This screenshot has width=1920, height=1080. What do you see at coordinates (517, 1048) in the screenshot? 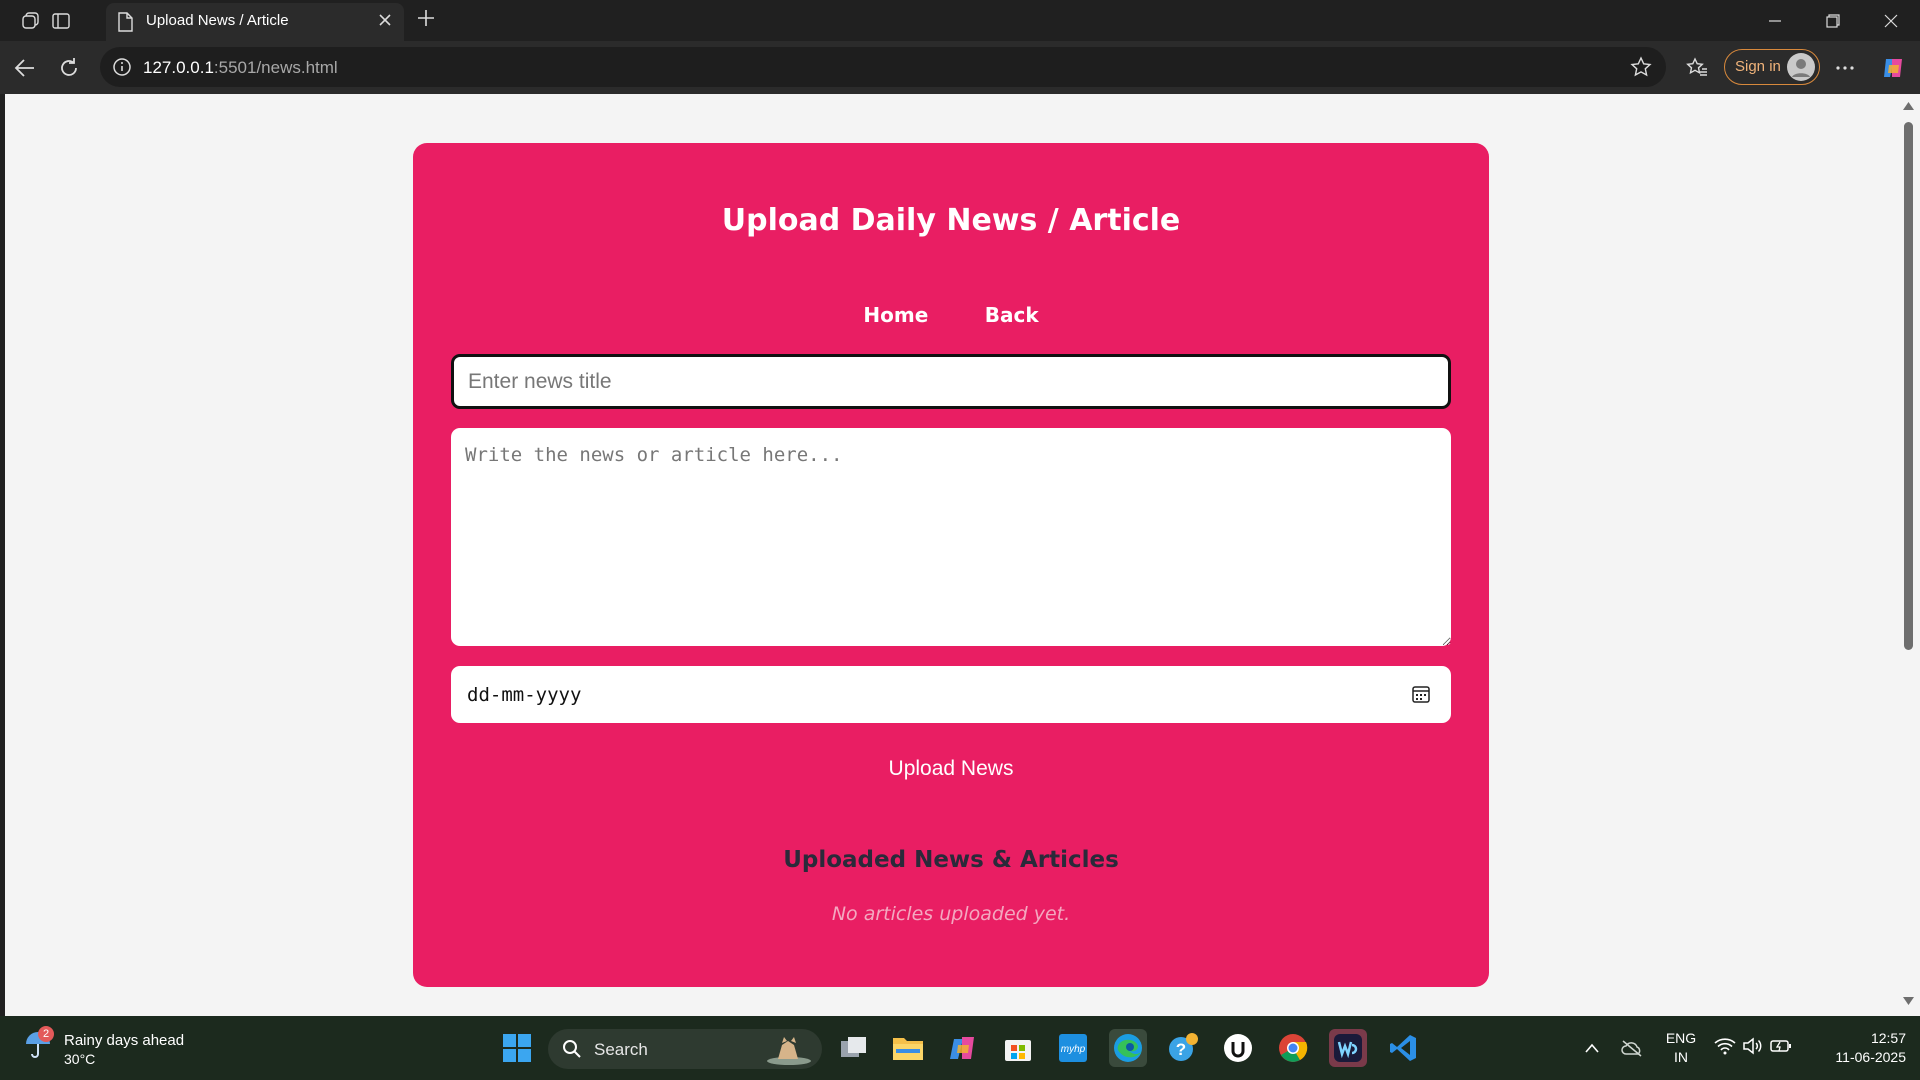
I see `start-menu-icon` at bounding box center [517, 1048].